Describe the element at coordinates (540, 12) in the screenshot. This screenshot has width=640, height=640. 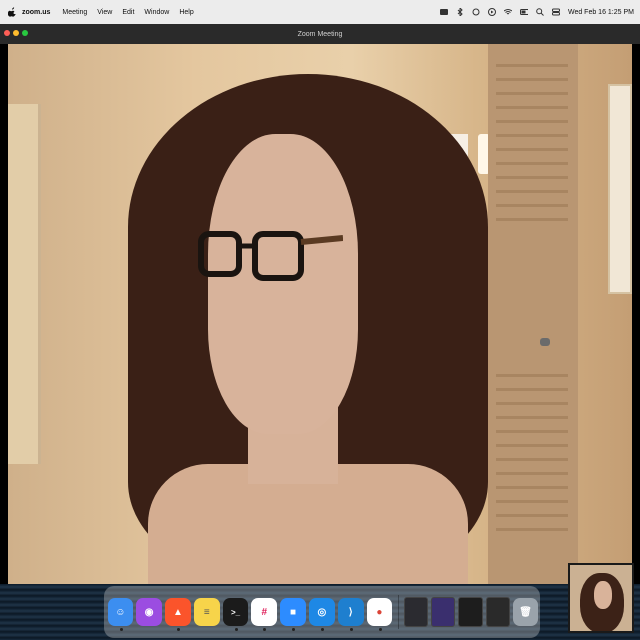
I see `search-icon` at that location.